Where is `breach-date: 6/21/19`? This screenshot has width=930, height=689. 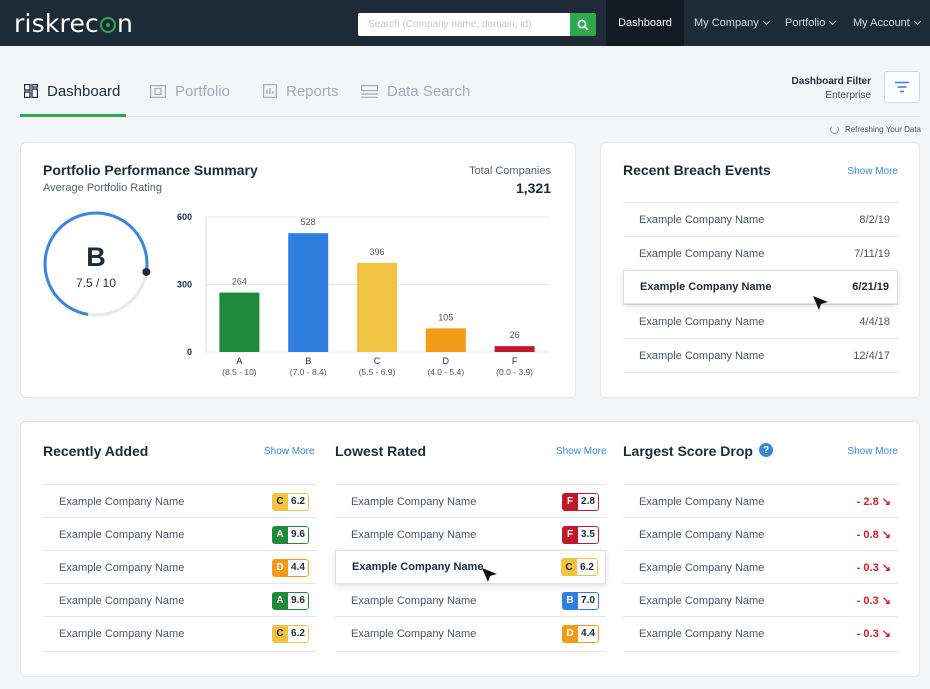
breach-date: 6/21/19 is located at coordinates (870, 287).